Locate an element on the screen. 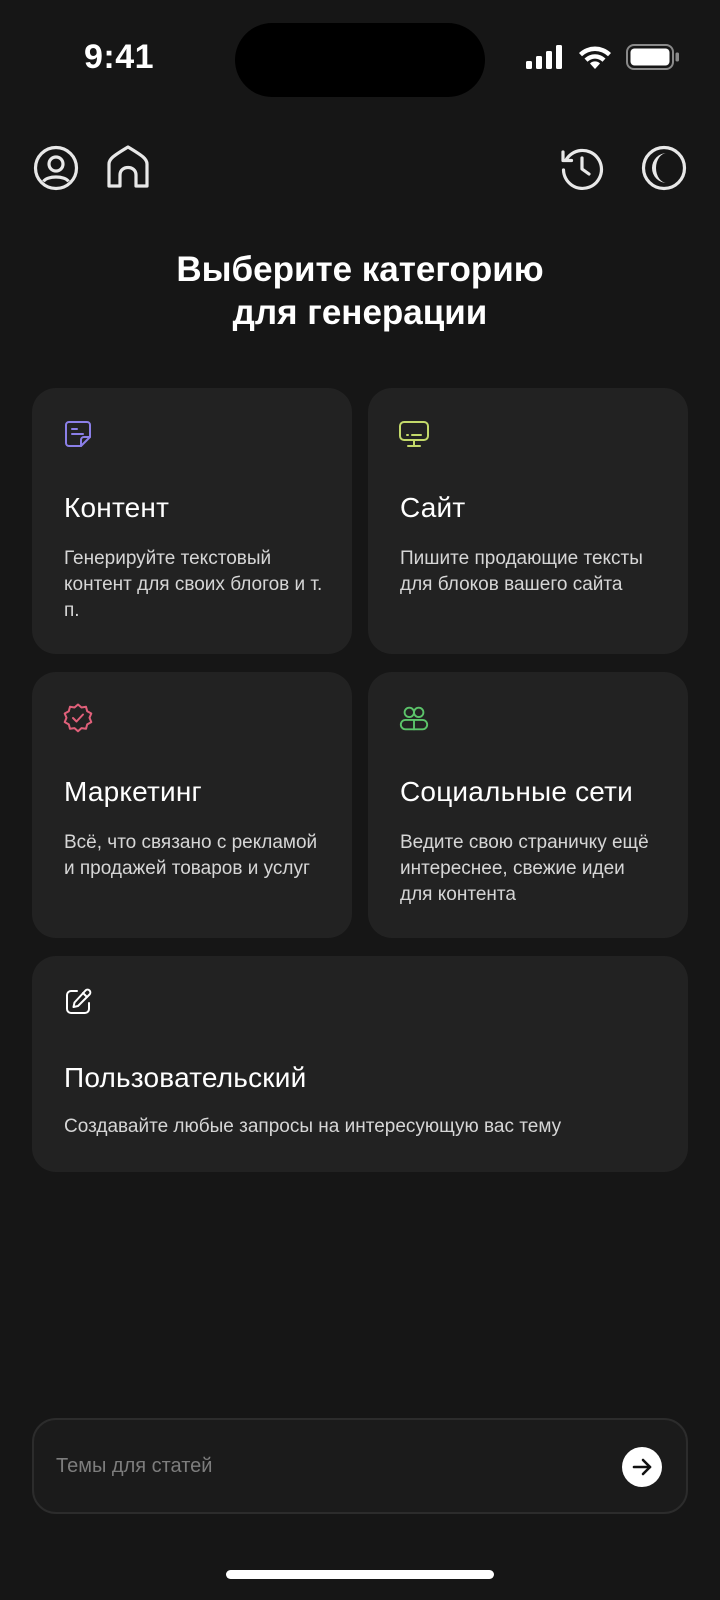  top-nav is located at coordinates (360, 170).